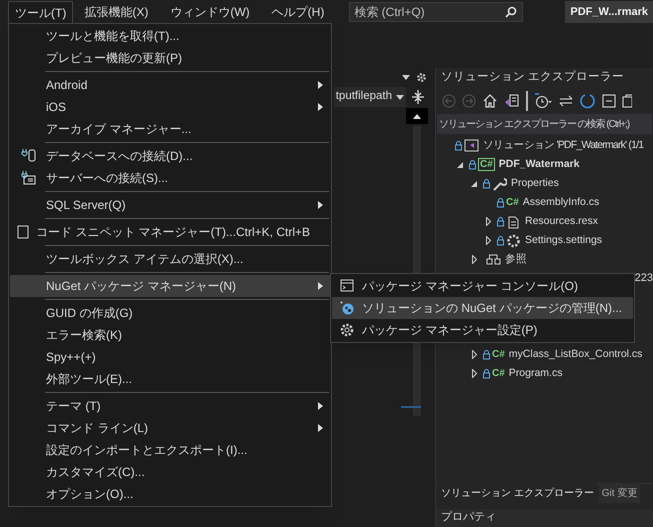 The height and width of the screenshot is (527, 653). What do you see at coordinates (170, 406) in the screenshot?
I see `menu-item: テーマ (T)` at bounding box center [170, 406].